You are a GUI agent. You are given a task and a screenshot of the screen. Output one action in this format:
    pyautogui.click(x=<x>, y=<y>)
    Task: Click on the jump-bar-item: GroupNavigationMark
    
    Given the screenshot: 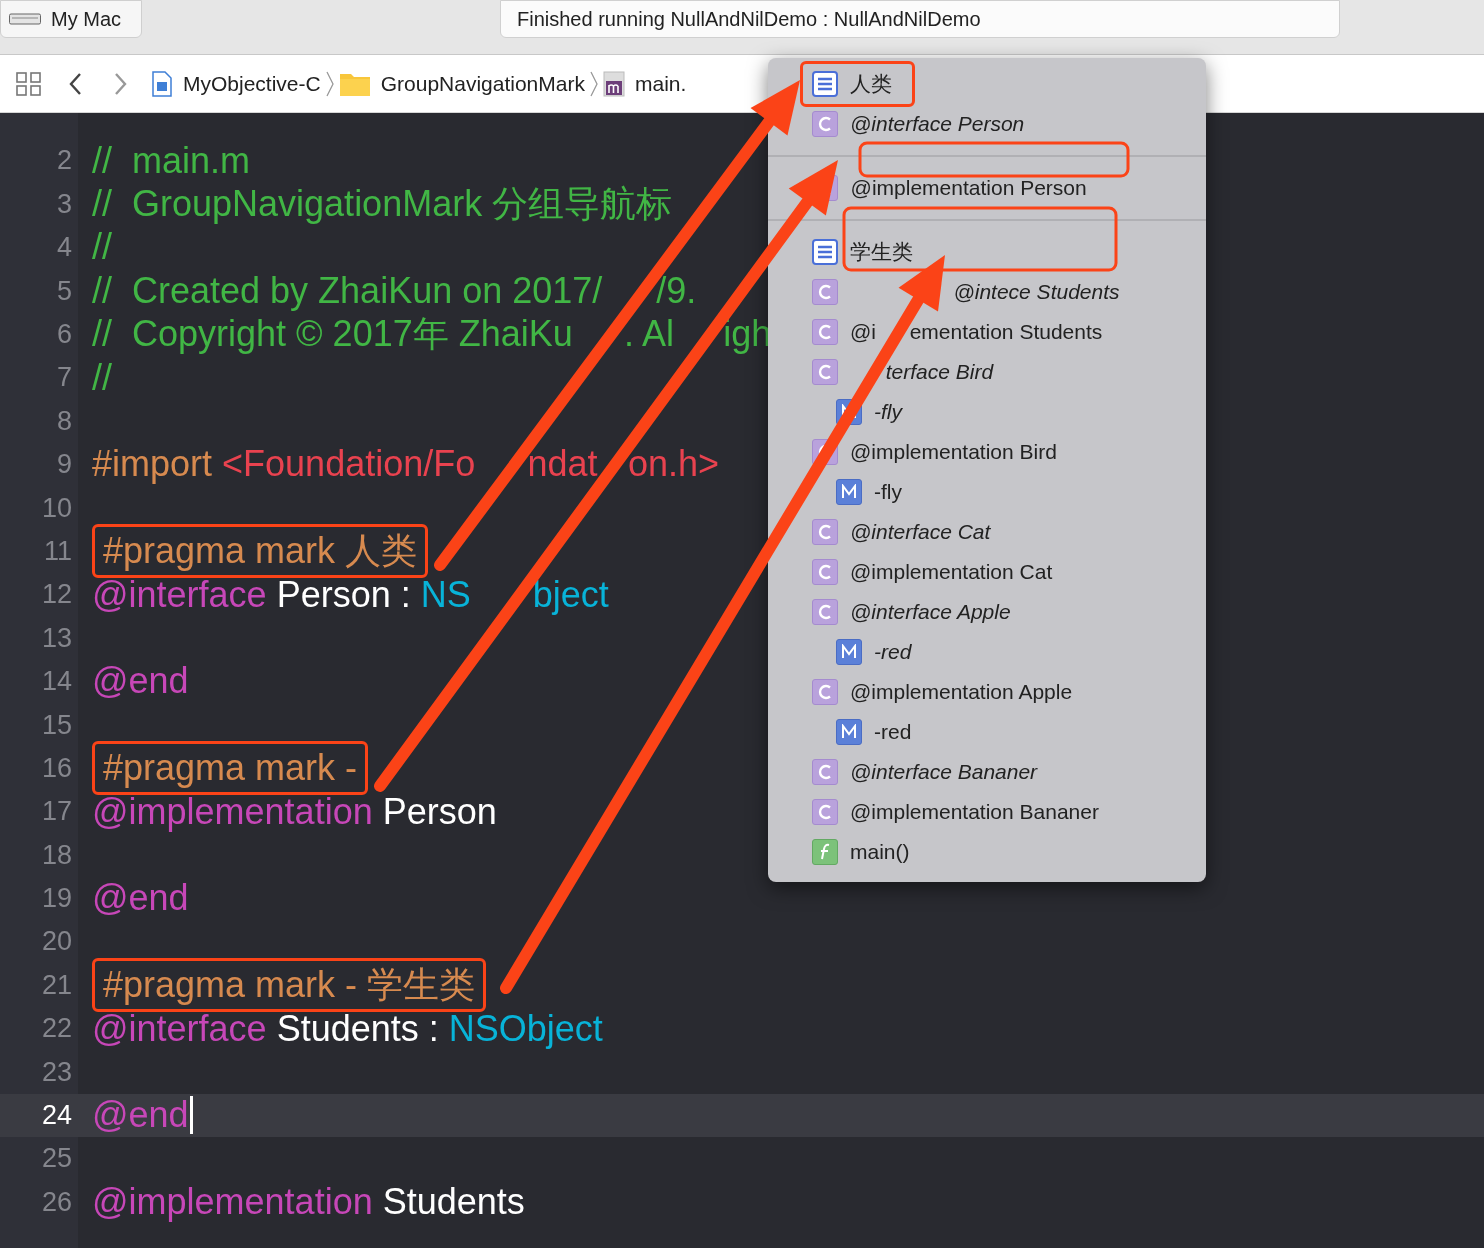 What is the action you would take?
    pyautogui.click(x=461, y=83)
    